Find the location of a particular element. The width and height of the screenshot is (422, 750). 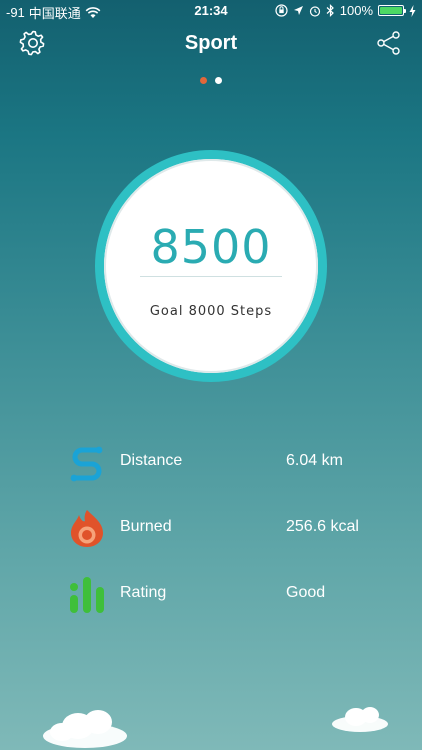

distance-icon is located at coordinates (86, 464).